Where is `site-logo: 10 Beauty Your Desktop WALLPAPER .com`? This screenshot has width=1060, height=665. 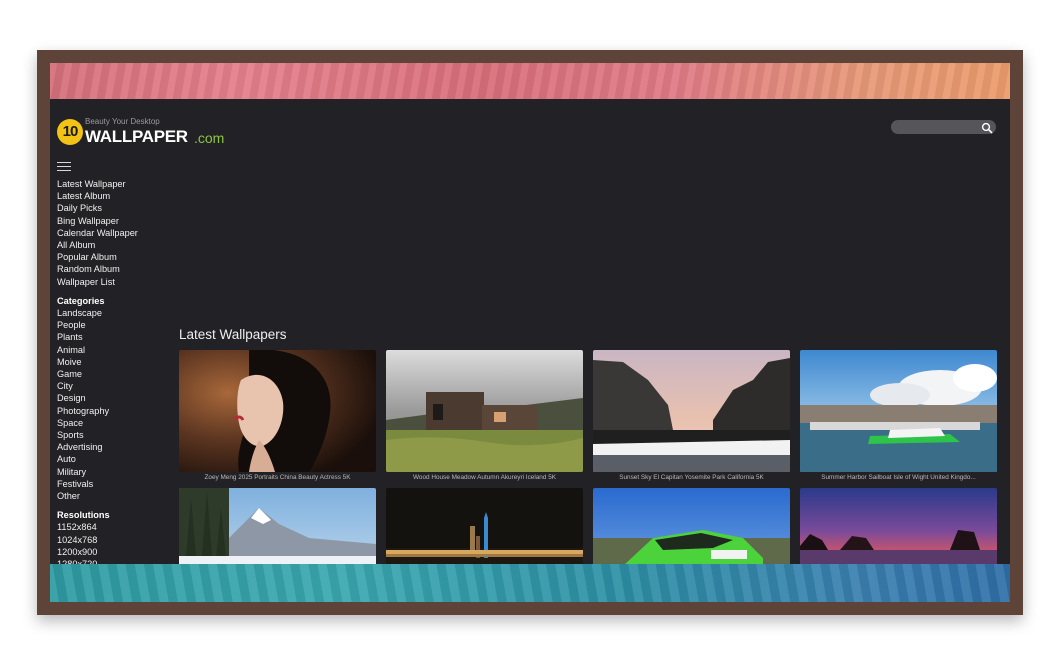
site-logo: 10 Beauty Your Desktop WALLPAPER .com is located at coordinates (147, 134).